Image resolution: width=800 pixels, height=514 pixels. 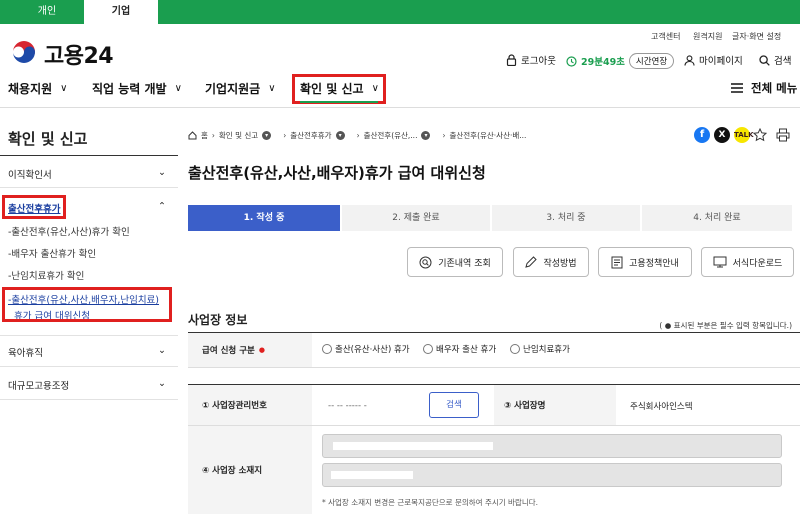 What do you see at coordinates (121, 12) in the screenshot?
I see `tab-business: 기업` at bounding box center [121, 12].